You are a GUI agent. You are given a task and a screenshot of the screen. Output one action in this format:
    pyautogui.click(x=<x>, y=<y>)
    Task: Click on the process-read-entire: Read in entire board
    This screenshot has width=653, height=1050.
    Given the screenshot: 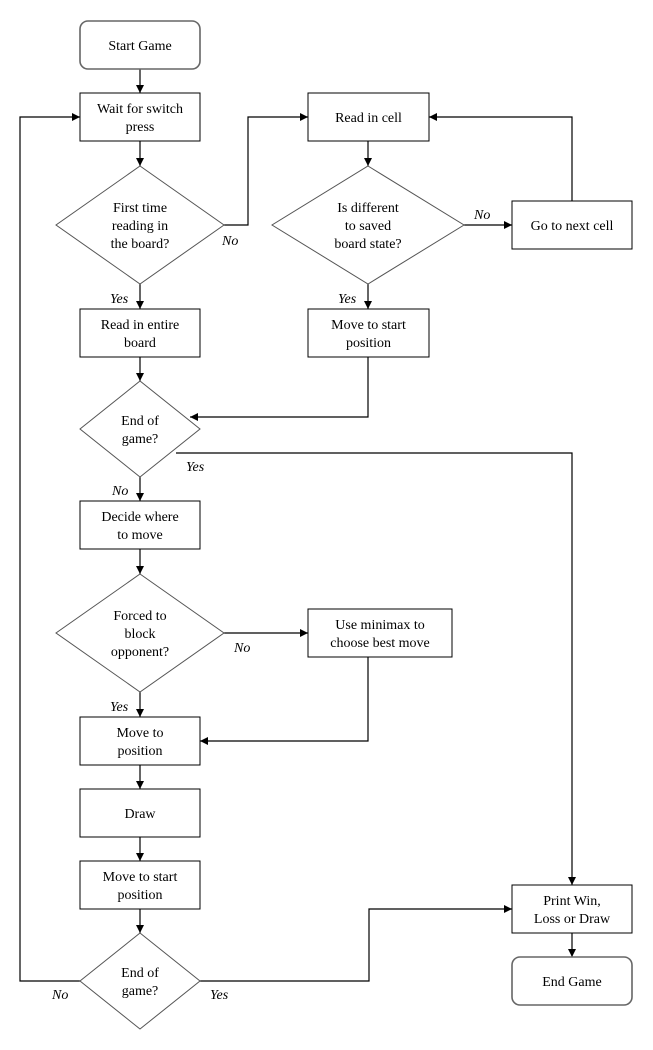 What is the action you would take?
    pyautogui.click(x=140, y=333)
    